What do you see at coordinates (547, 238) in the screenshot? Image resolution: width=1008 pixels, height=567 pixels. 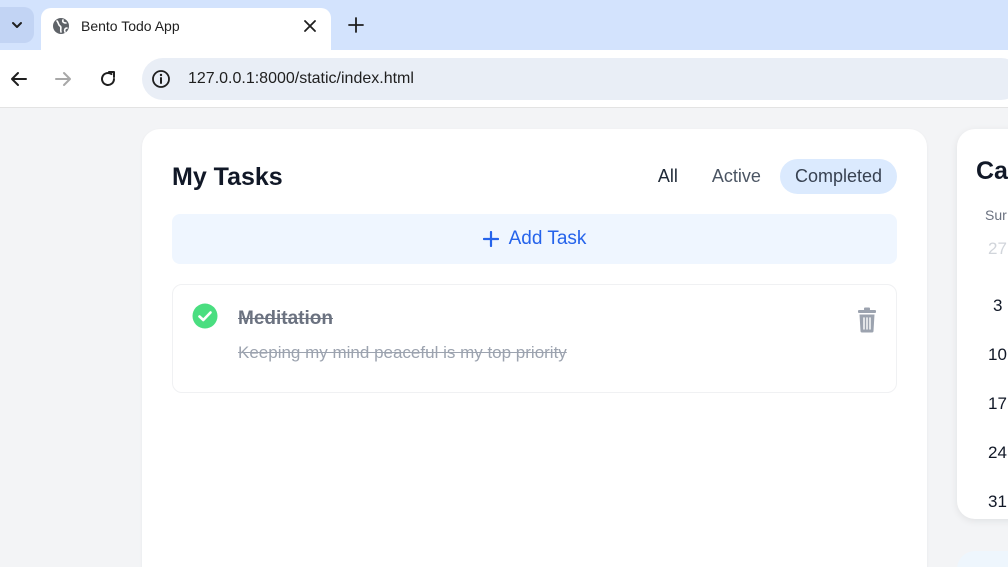 I see `add-task-label: Add Task` at bounding box center [547, 238].